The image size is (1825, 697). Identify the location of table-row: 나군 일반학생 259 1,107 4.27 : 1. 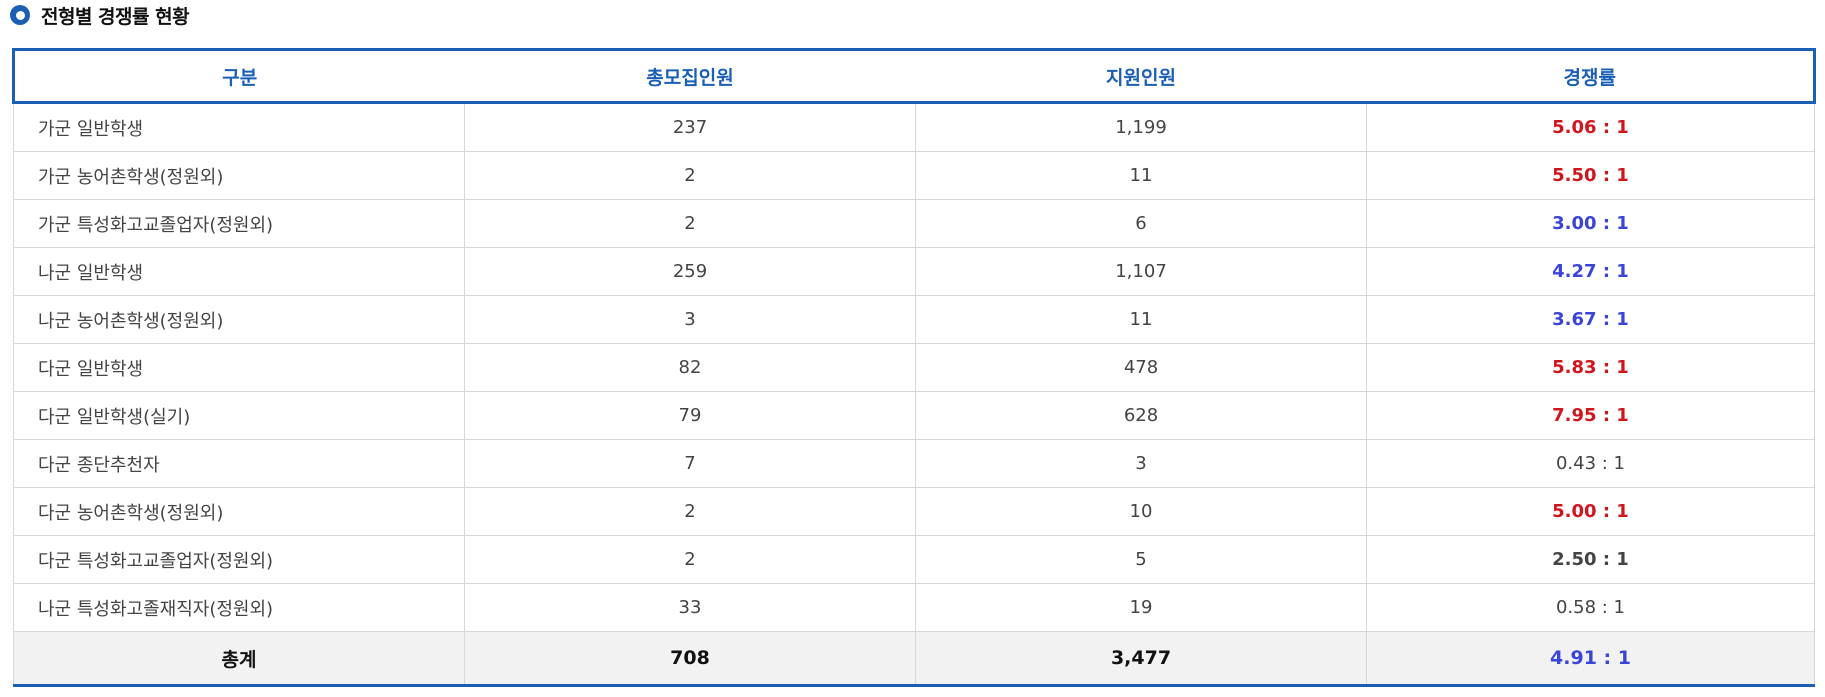
(914, 271).